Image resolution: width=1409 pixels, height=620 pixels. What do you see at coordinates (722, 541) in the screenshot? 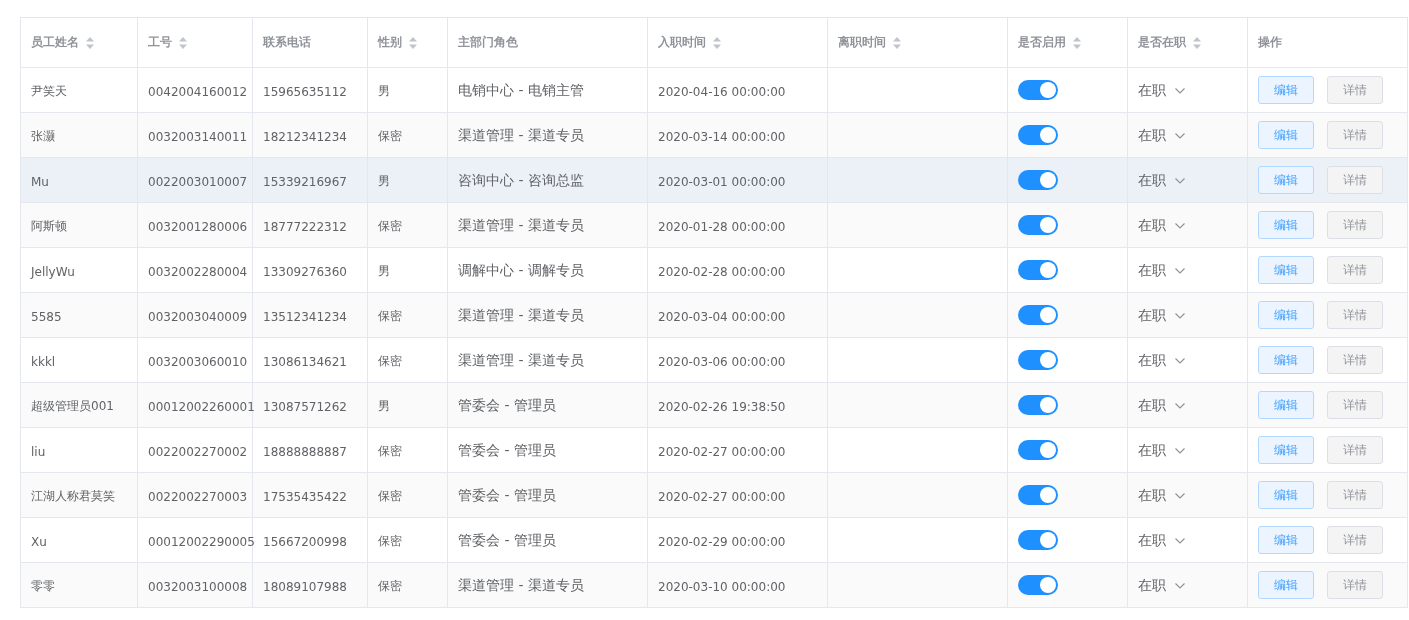
I see `table-cell: 2020-02-29 00:00:00` at bounding box center [722, 541].